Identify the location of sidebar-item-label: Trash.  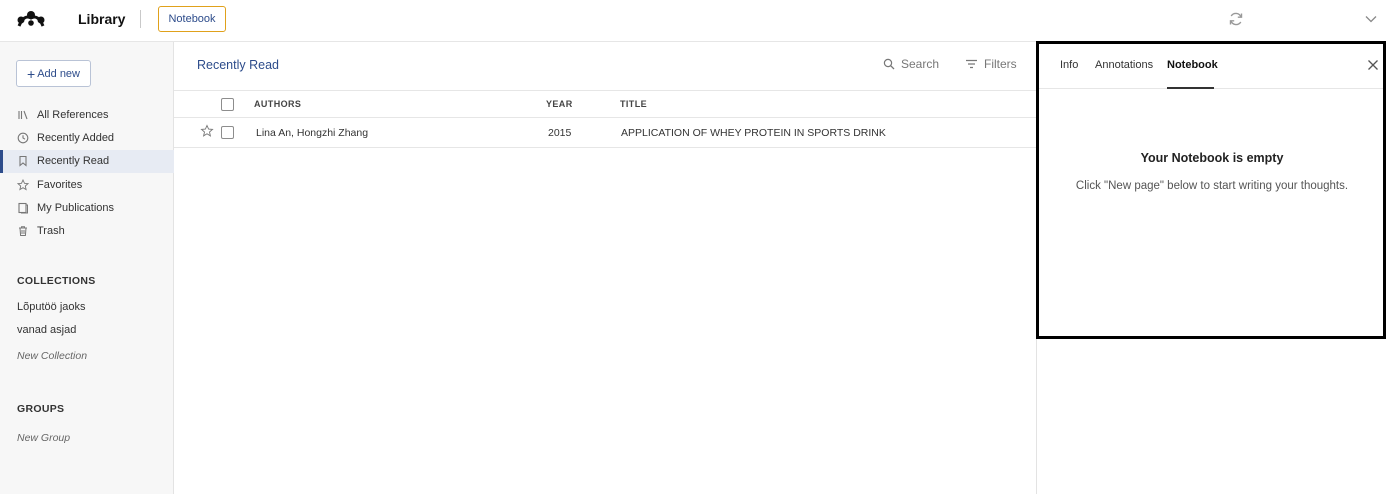
(51, 231).